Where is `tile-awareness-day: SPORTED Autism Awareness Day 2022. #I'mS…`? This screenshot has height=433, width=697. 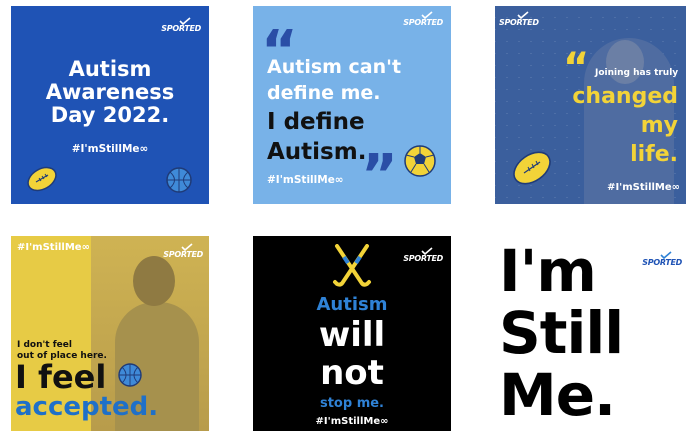 tile-awareness-day: SPORTED Autism Awareness Day 2022. #I'mS… is located at coordinates (110, 105).